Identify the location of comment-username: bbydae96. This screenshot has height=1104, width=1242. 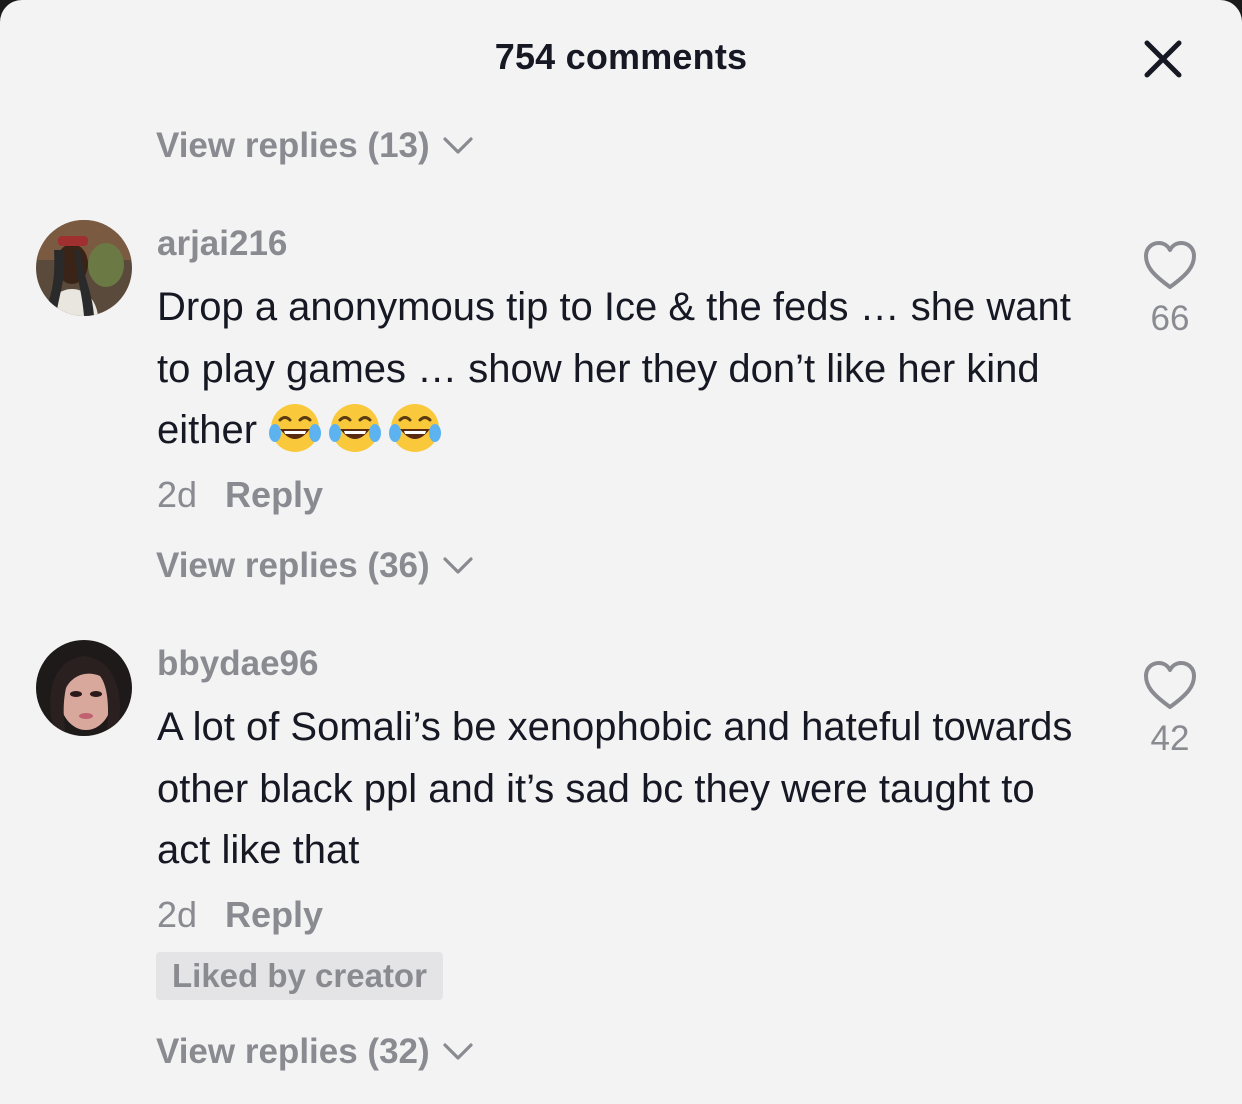
(237, 664).